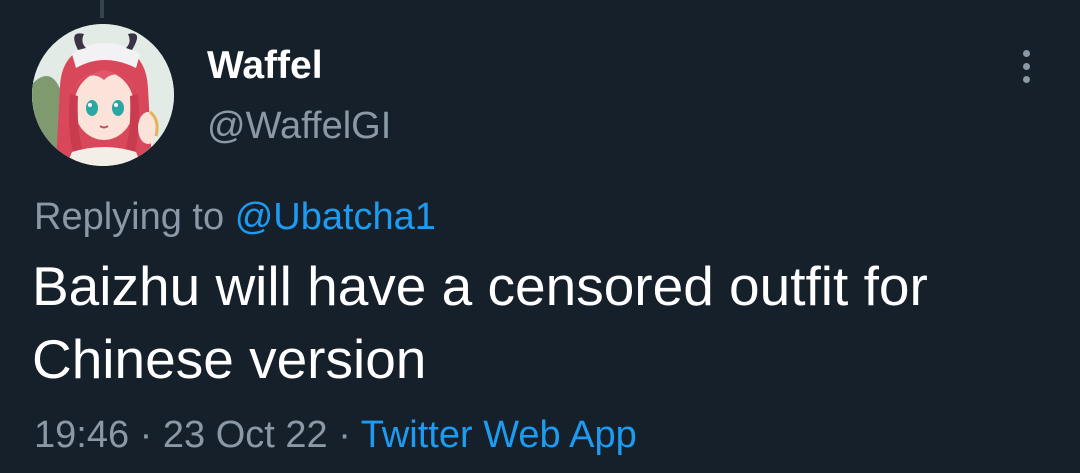 The height and width of the screenshot is (473, 1080). What do you see at coordinates (299, 126) in the screenshot?
I see `author-handle: @WaffelGI` at bounding box center [299, 126].